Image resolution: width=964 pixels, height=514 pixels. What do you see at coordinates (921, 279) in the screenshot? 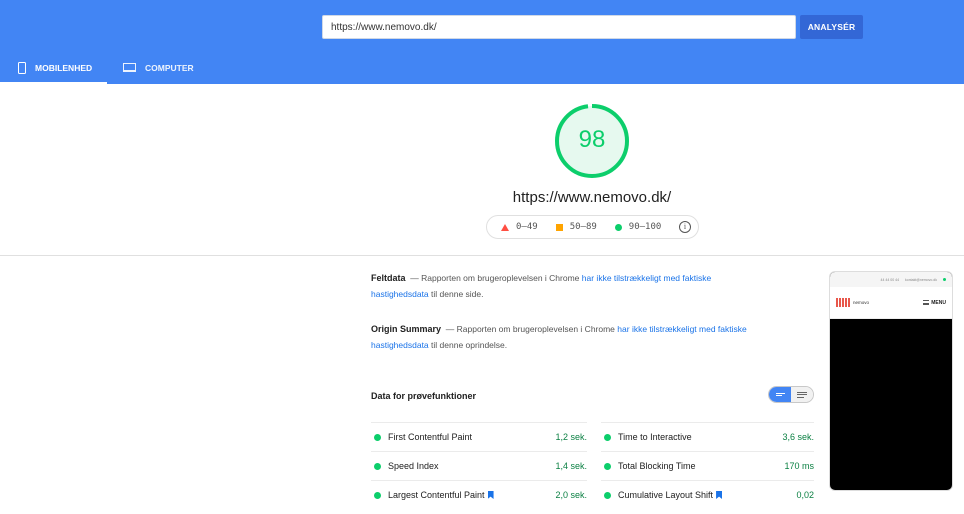
I see `preview-email-text: kontakt@nemovo.dk` at bounding box center [921, 279].